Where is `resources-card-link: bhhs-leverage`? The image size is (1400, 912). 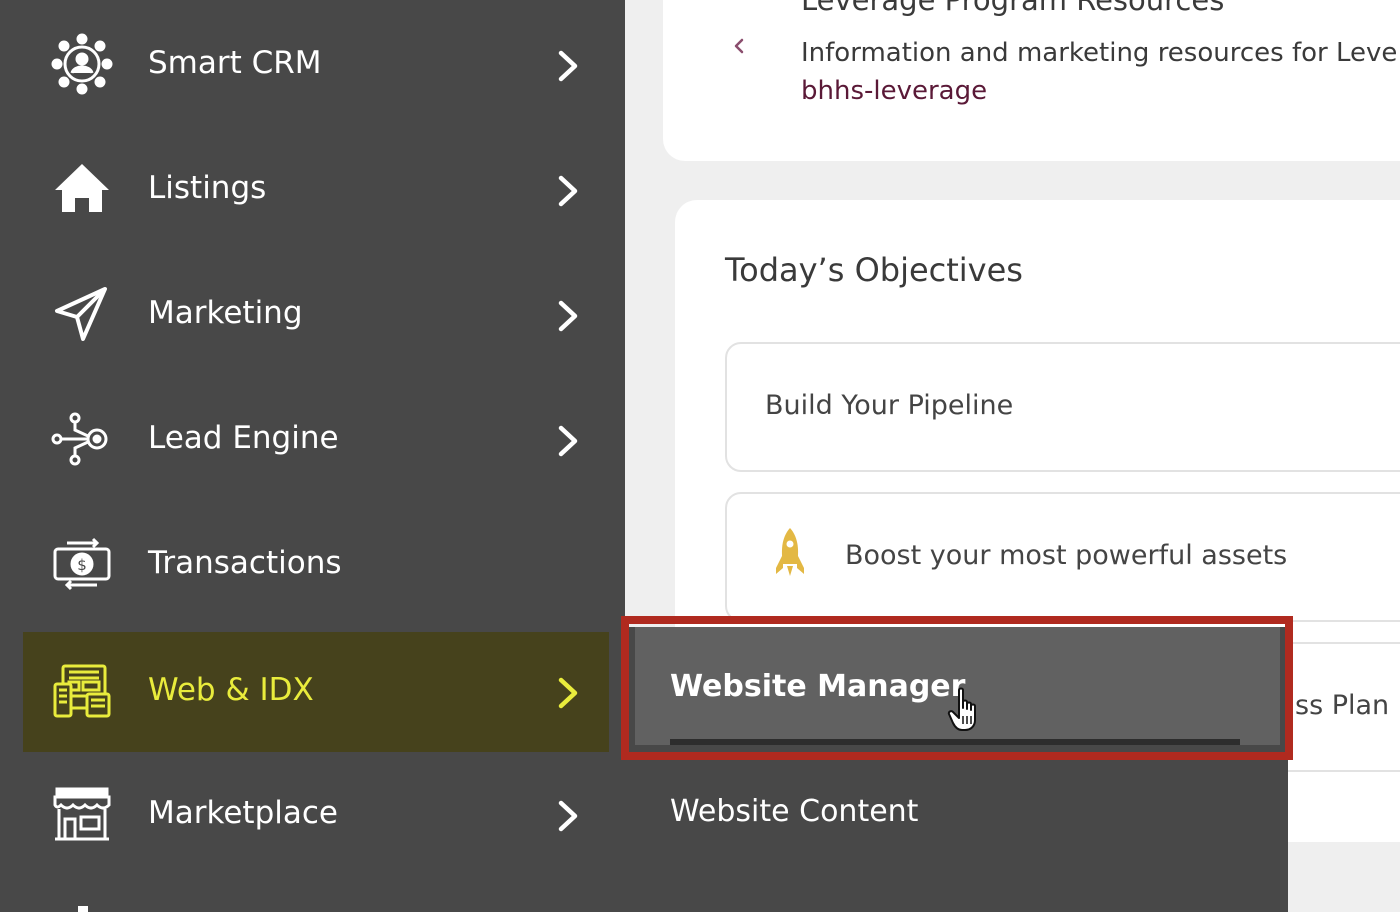
resources-card-link: bhhs-leverage is located at coordinates (894, 91).